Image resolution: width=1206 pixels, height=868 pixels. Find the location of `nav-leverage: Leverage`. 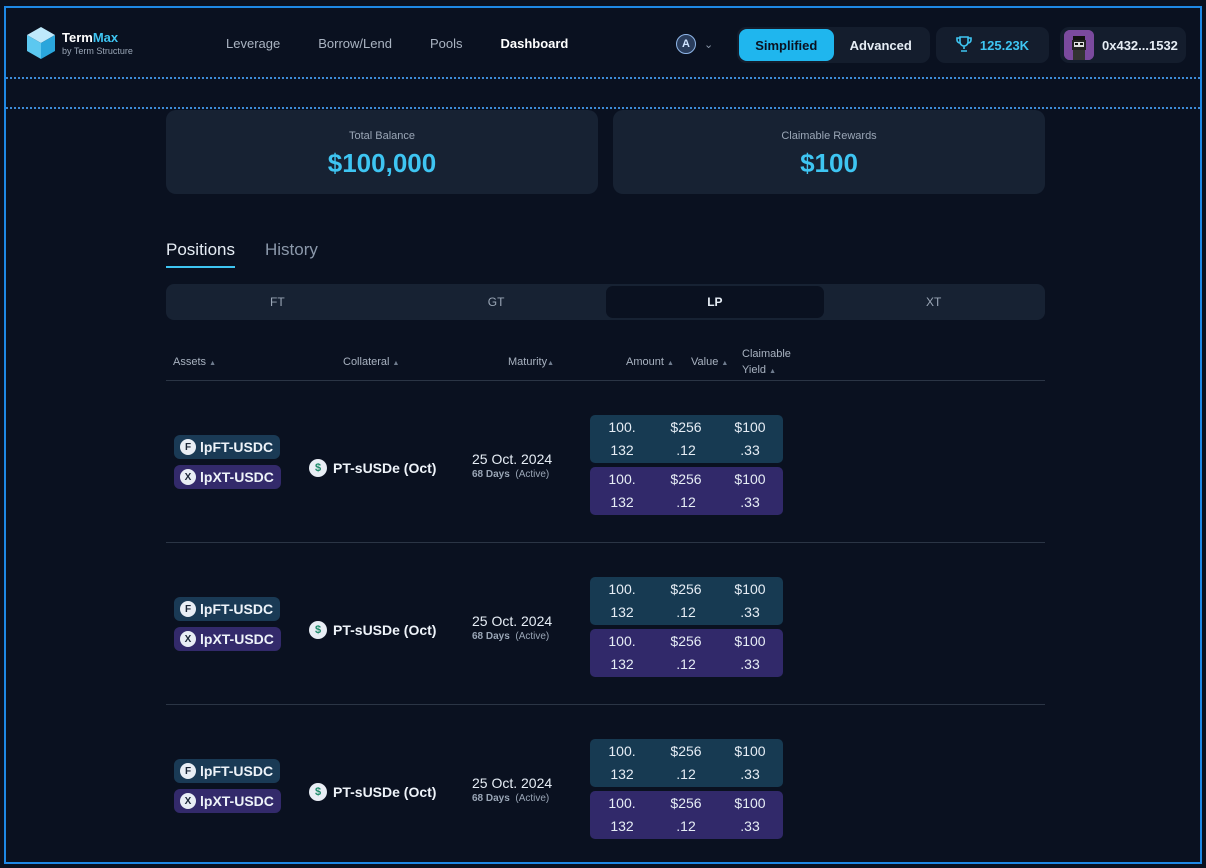

nav-leverage: Leverage is located at coordinates (253, 43).